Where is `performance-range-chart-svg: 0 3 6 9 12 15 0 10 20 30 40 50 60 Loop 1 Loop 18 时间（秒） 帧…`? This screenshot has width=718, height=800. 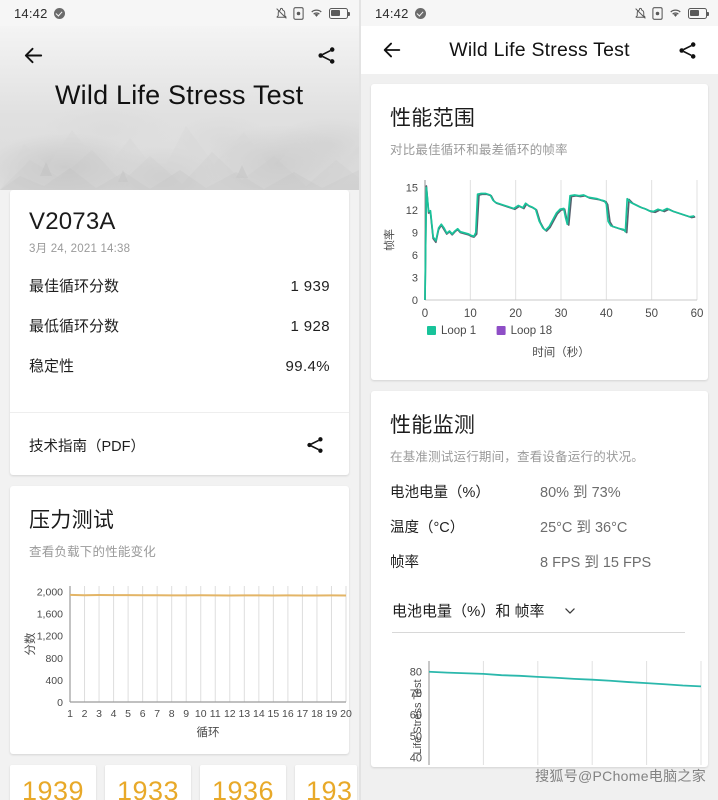 performance-range-chart-svg: 0 3 6 9 12 15 0 10 20 30 40 50 60 Loop 1 Loop 18 时间（秒） 帧… is located at coordinates (543, 269).